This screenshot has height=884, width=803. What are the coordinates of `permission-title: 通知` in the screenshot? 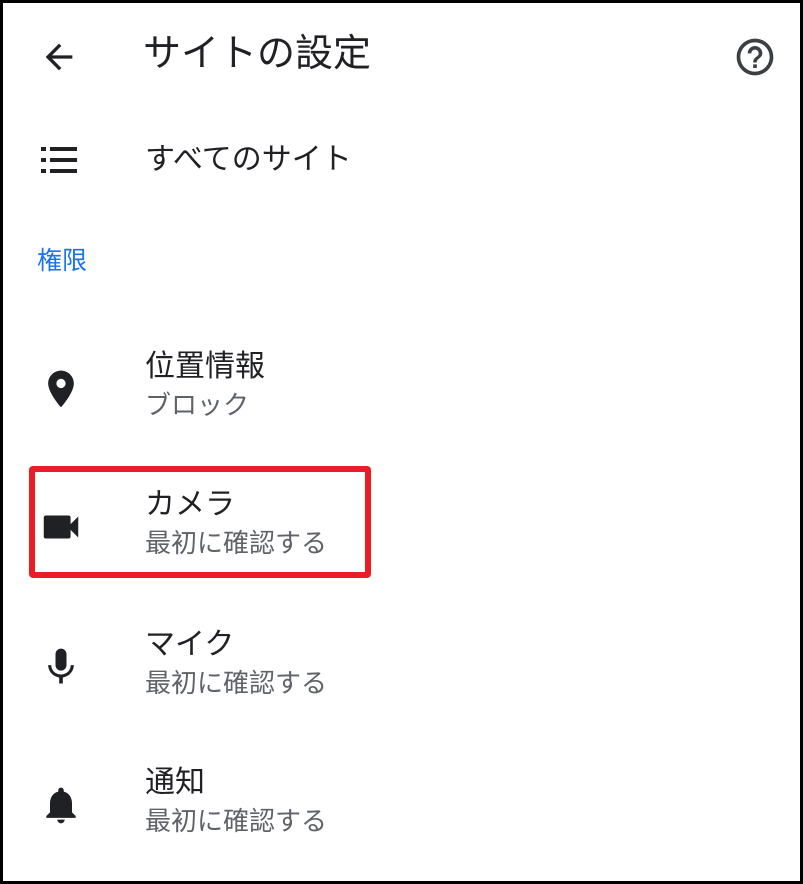 It's located at (175, 782).